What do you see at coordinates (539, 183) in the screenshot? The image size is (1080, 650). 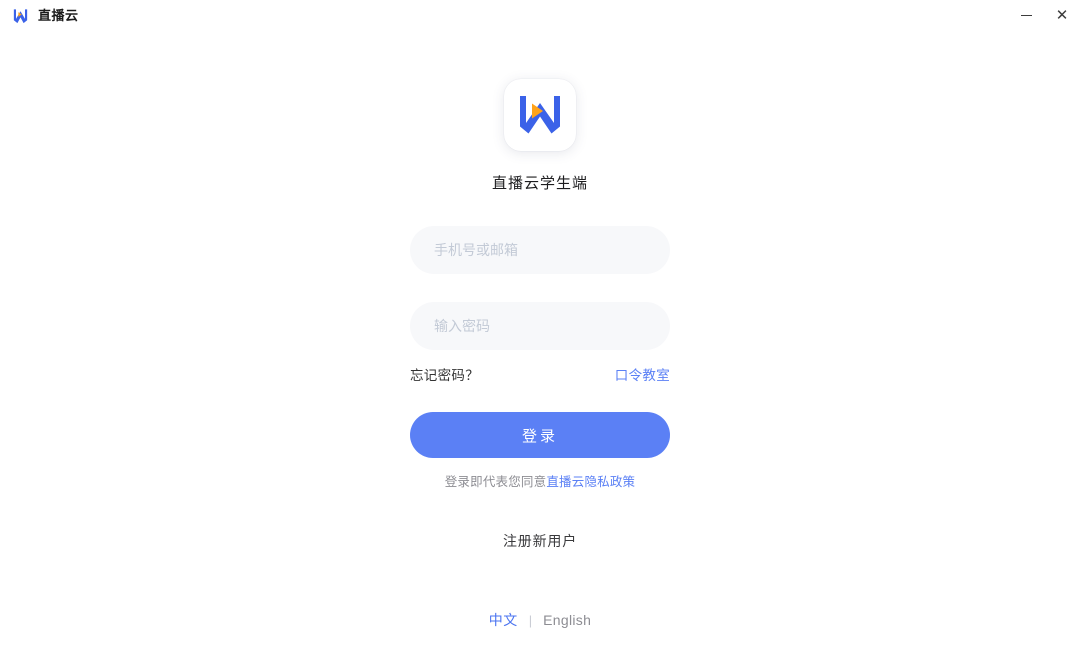 I see `app-title: 直播云学生端` at bounding box center [539, 183].